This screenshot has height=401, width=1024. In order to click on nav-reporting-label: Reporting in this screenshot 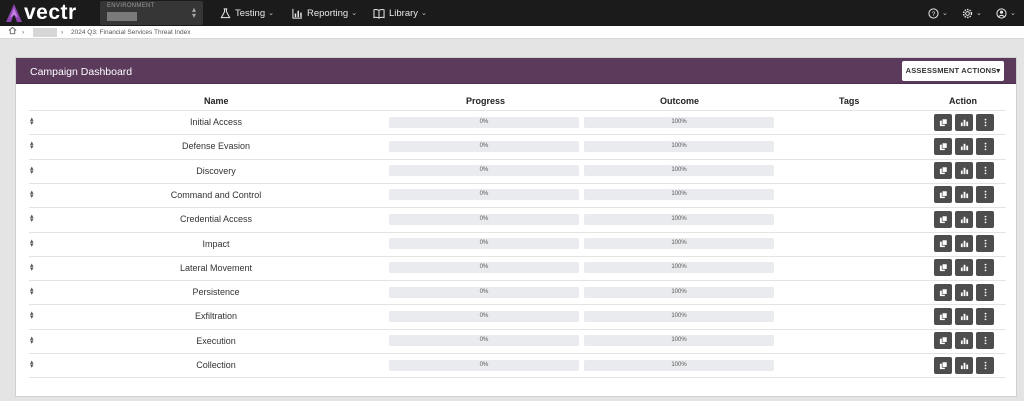, I will do `click(328, 13)`.